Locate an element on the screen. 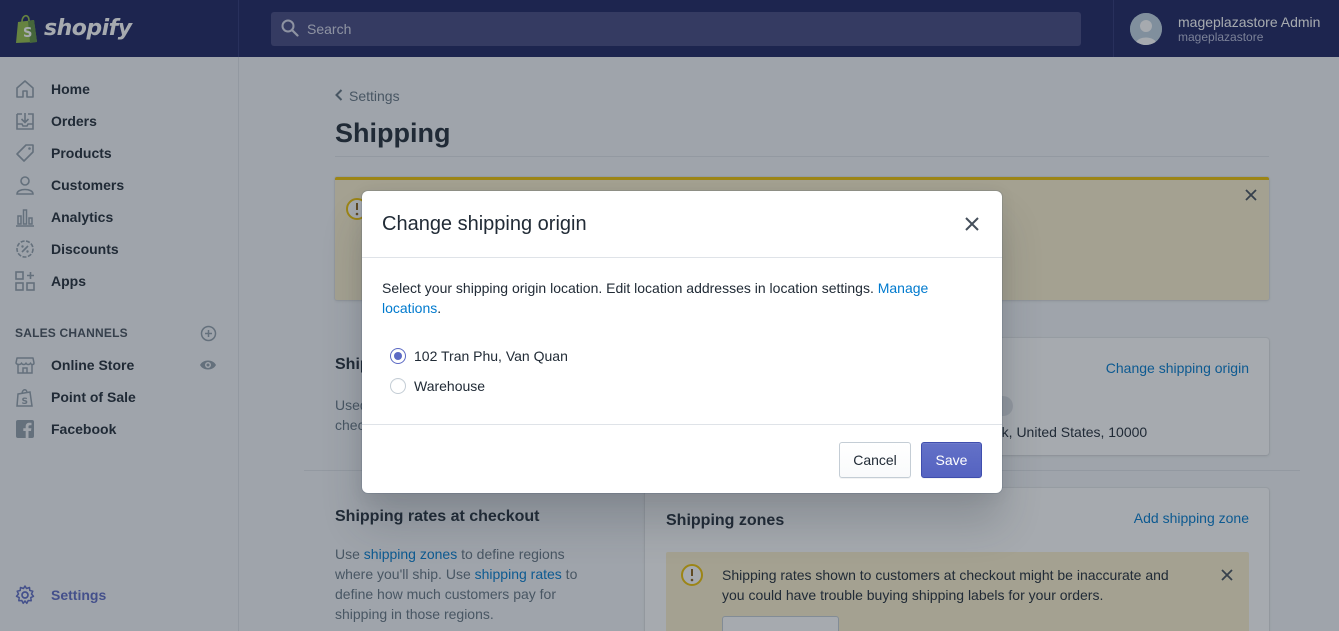 This screenshot has height=631, width=1339. modal-header: Change shipping origin is located at coordinates (682, 224).